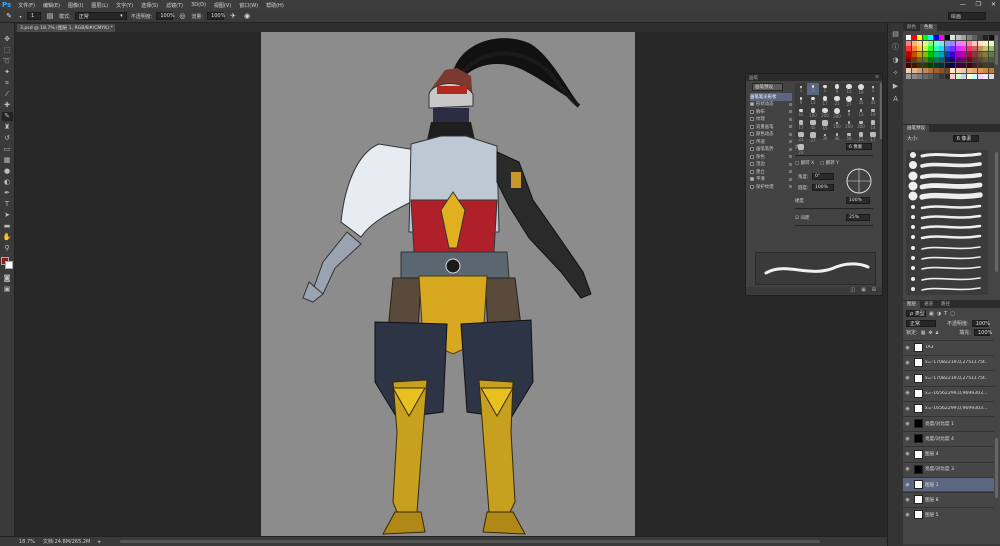 The width and height of the screenshot is (1000, 546). Describe the element at coordinates (771, 142) in the screenshot. I see `brush-option-6: 传递` at that location.